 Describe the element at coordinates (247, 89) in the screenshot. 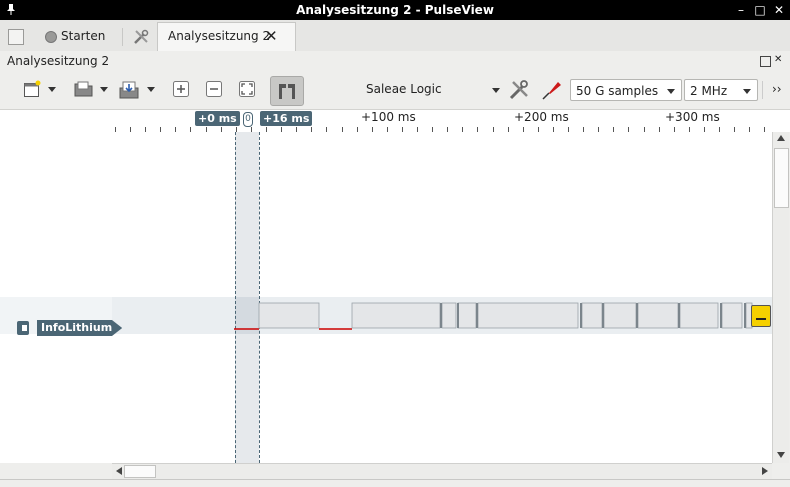

I see `zoom-fit-icon` at that location.